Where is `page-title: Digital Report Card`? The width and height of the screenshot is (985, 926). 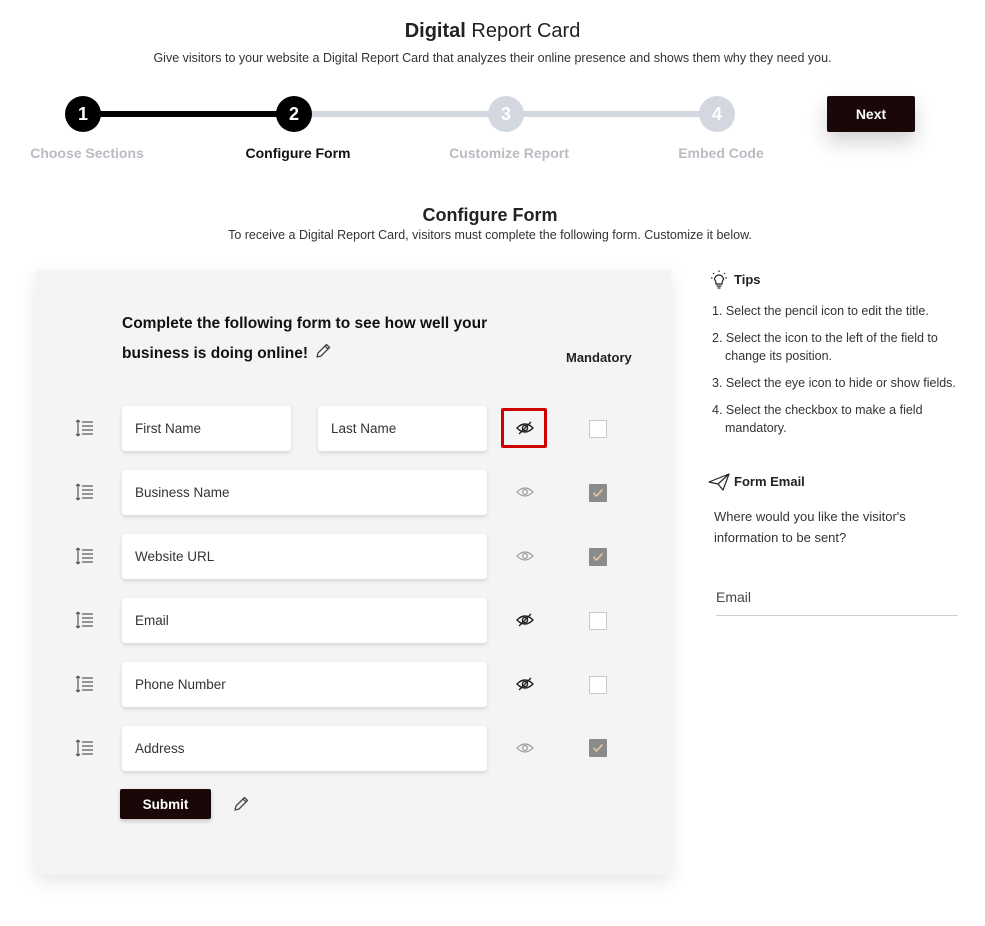 page-title: Digital Report Card is located at coordinates (492, 31).